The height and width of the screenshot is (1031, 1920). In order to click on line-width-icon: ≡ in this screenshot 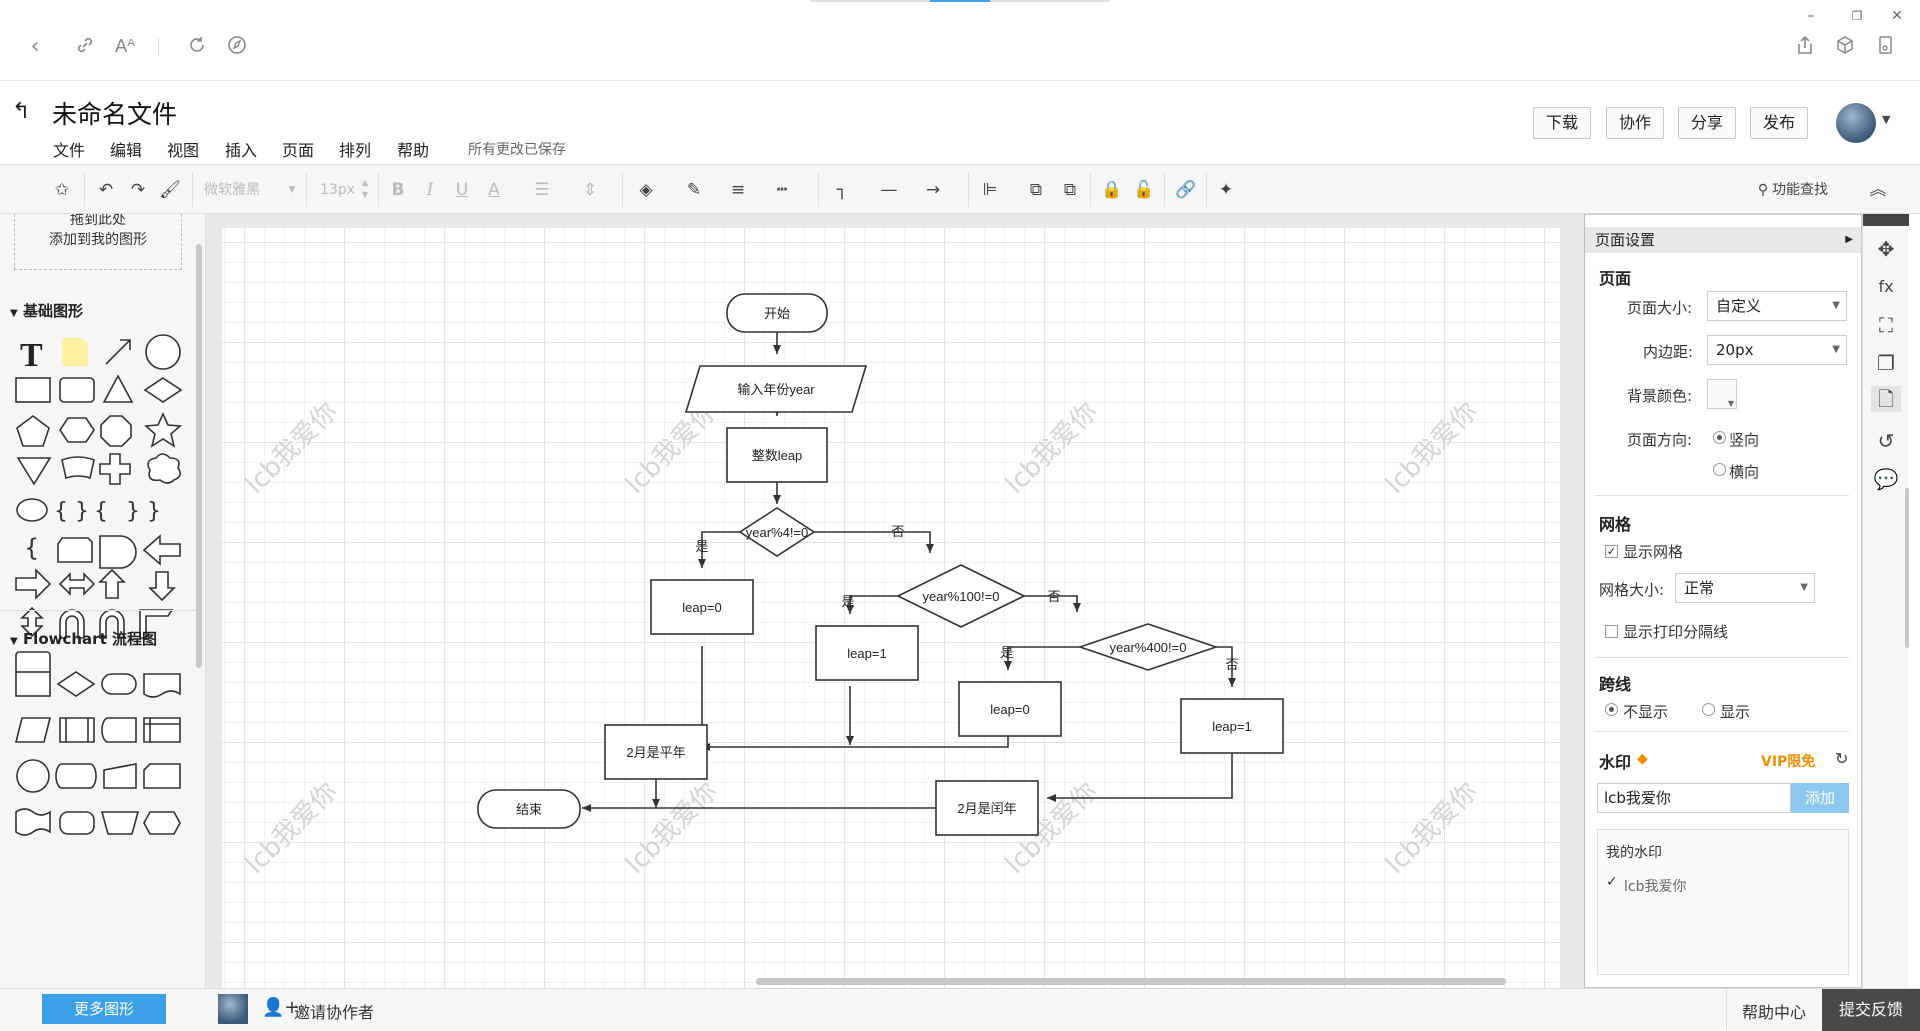, I will do `click(738, 190)`.